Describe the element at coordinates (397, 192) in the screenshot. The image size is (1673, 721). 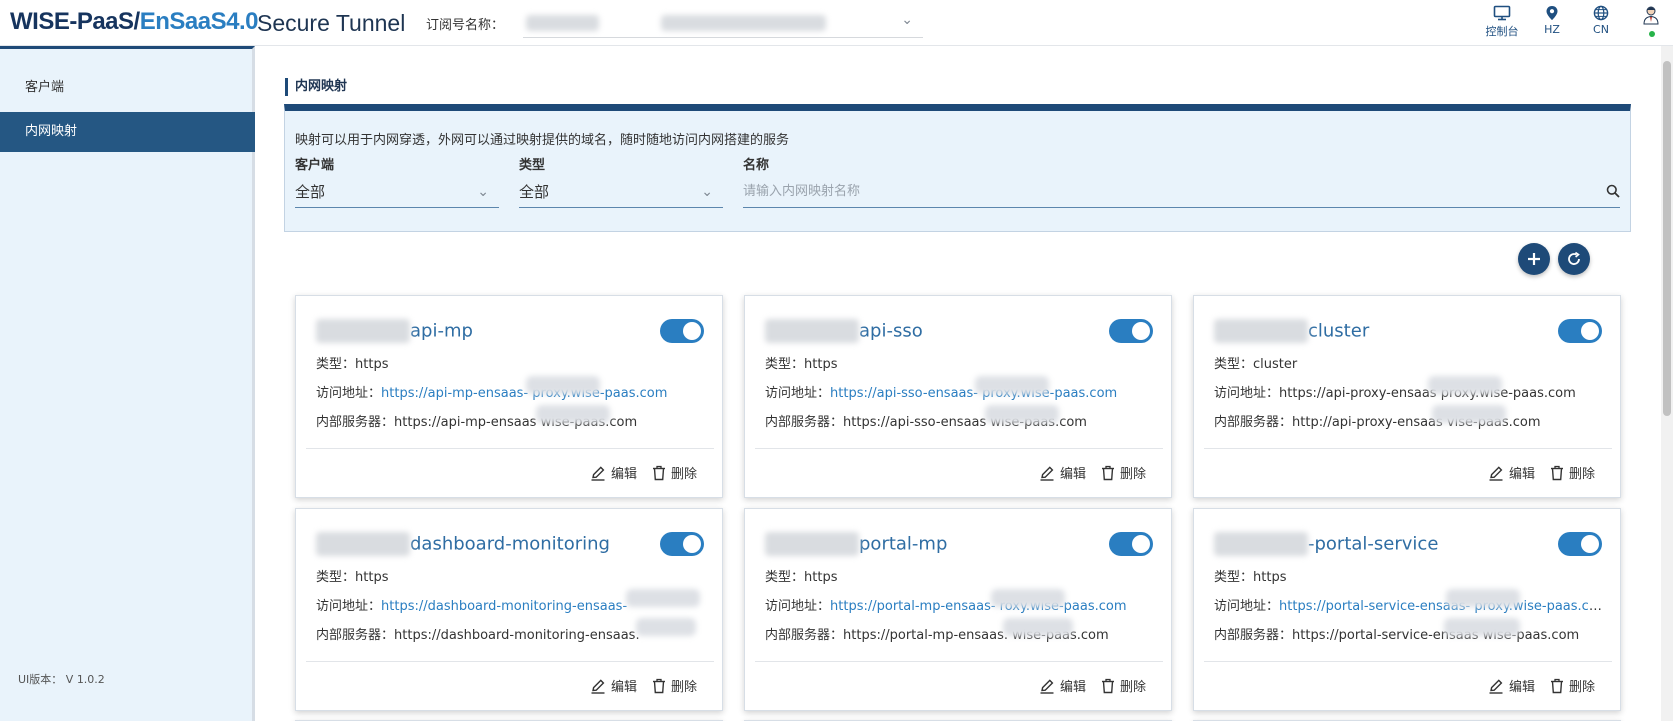
I see `client-filter-select: 全部 ⌄` at that location.